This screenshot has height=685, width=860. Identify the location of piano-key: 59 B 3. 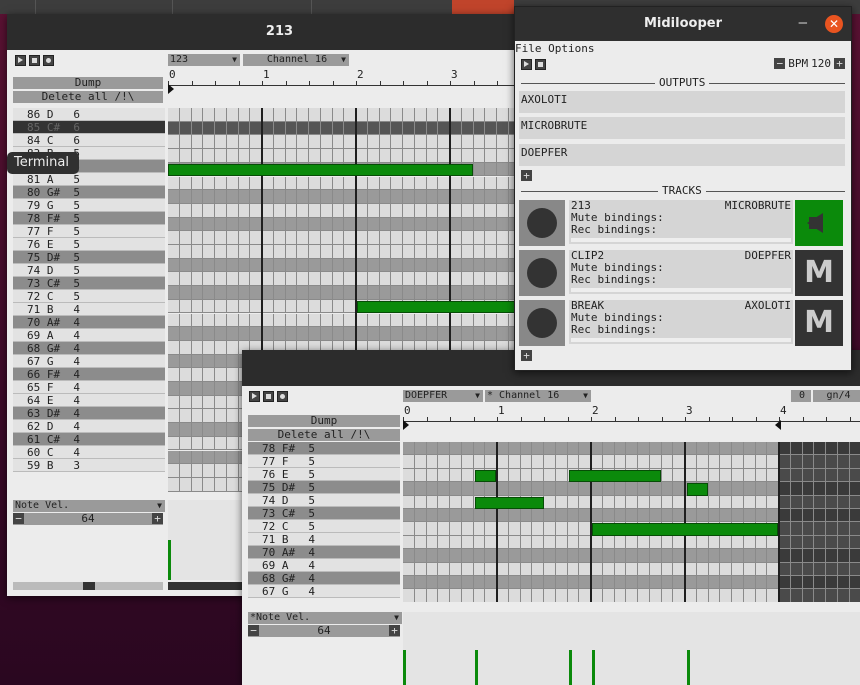
(89, 465).